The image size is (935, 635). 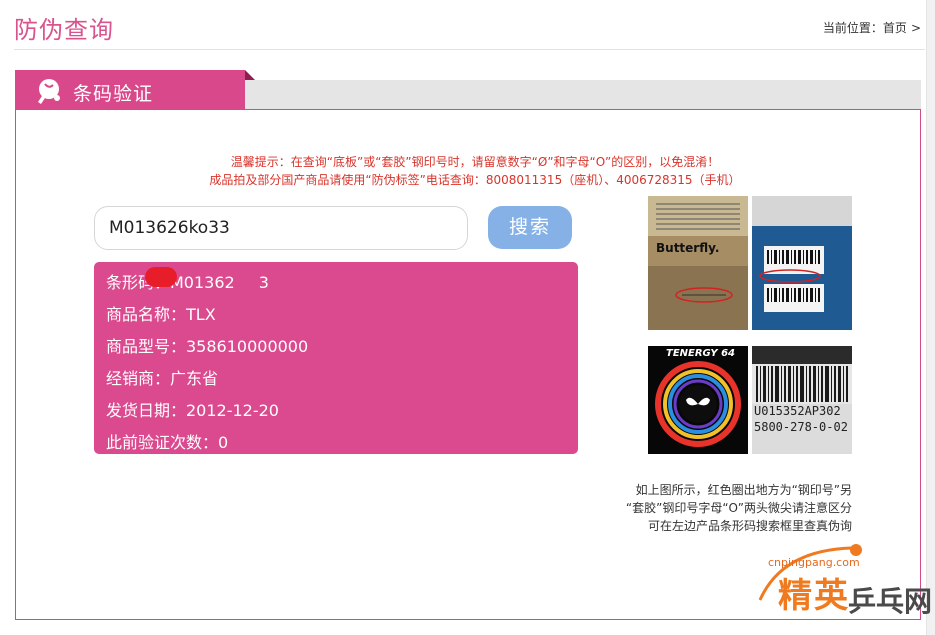 I want to click on example-image-rubber: TENERGY 64, so click(x=698, y=400).